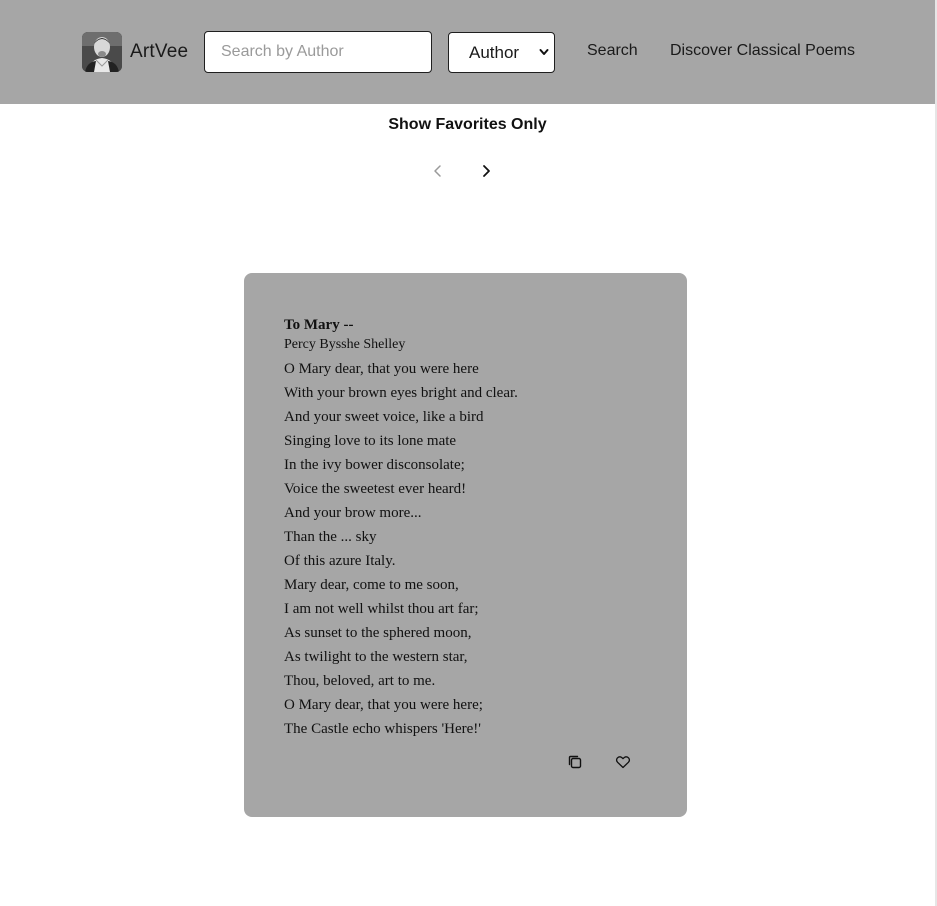 This screenshot has height=906, width=937. I want to click on copy-icon, so click(575, 762).